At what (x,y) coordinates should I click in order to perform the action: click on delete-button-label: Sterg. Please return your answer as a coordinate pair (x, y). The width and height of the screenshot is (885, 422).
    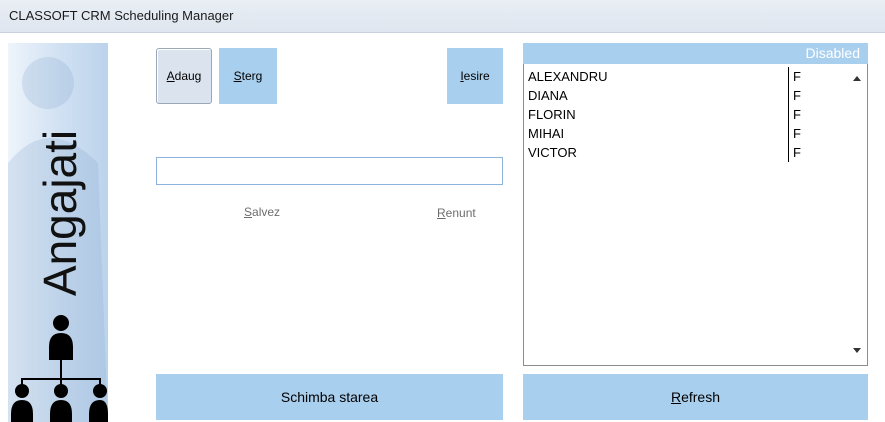
    Looking at the image, I should click on (248, 76).